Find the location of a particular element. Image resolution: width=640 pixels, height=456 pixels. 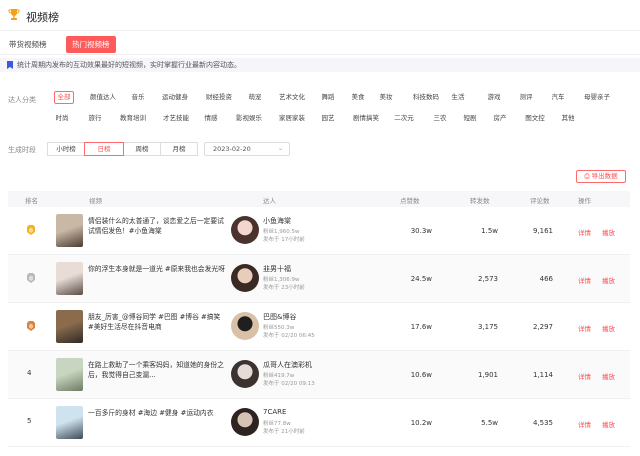

category-chip: 旅行 is located at coordinates (95, 118).